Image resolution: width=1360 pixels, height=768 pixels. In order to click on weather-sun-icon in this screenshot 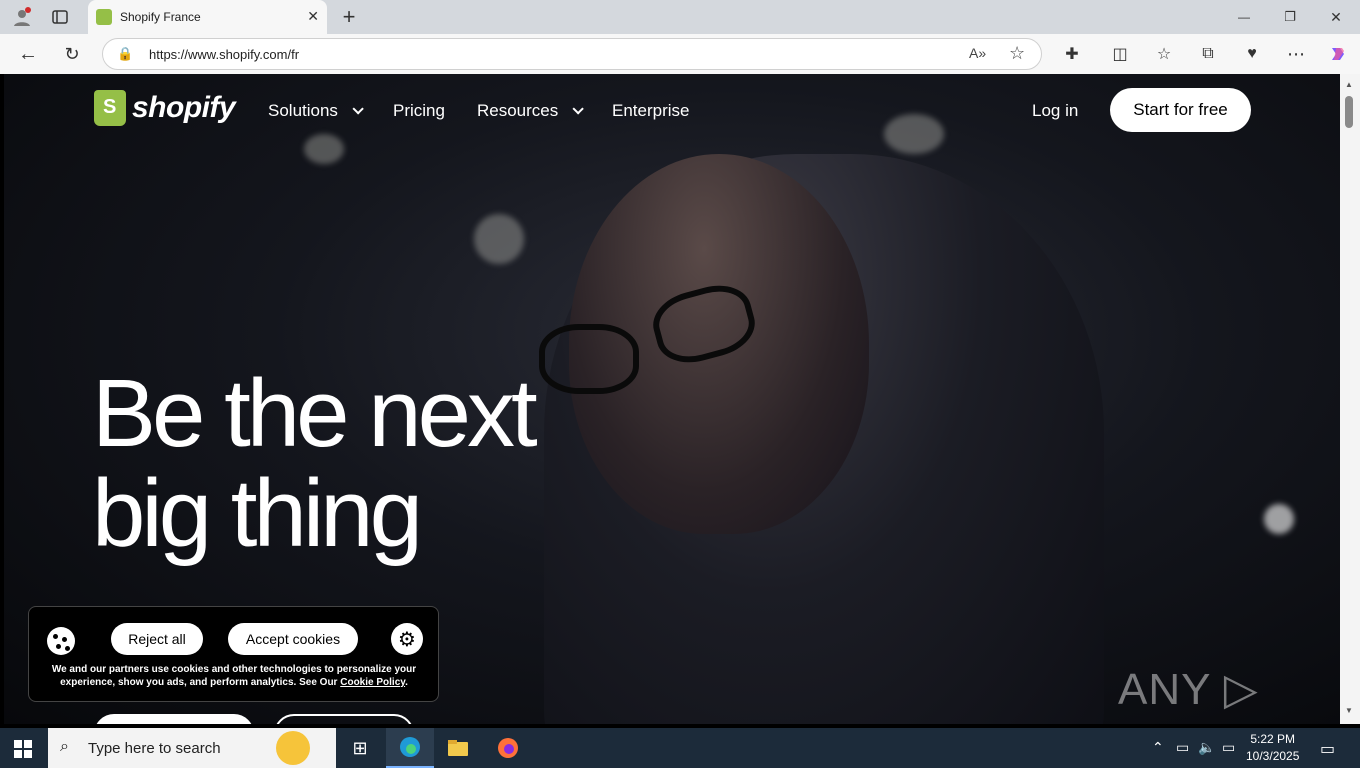, I will do `click(293, 748)`.